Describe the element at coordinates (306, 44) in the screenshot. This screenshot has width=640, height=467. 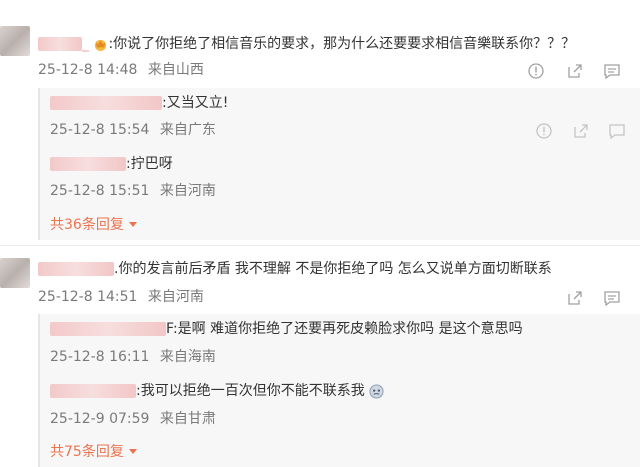
I see `comment-text: _ :你说了你拒绝了相信音乐的要求，那为什么还要要求相信音樂联系你？？？` at that location.